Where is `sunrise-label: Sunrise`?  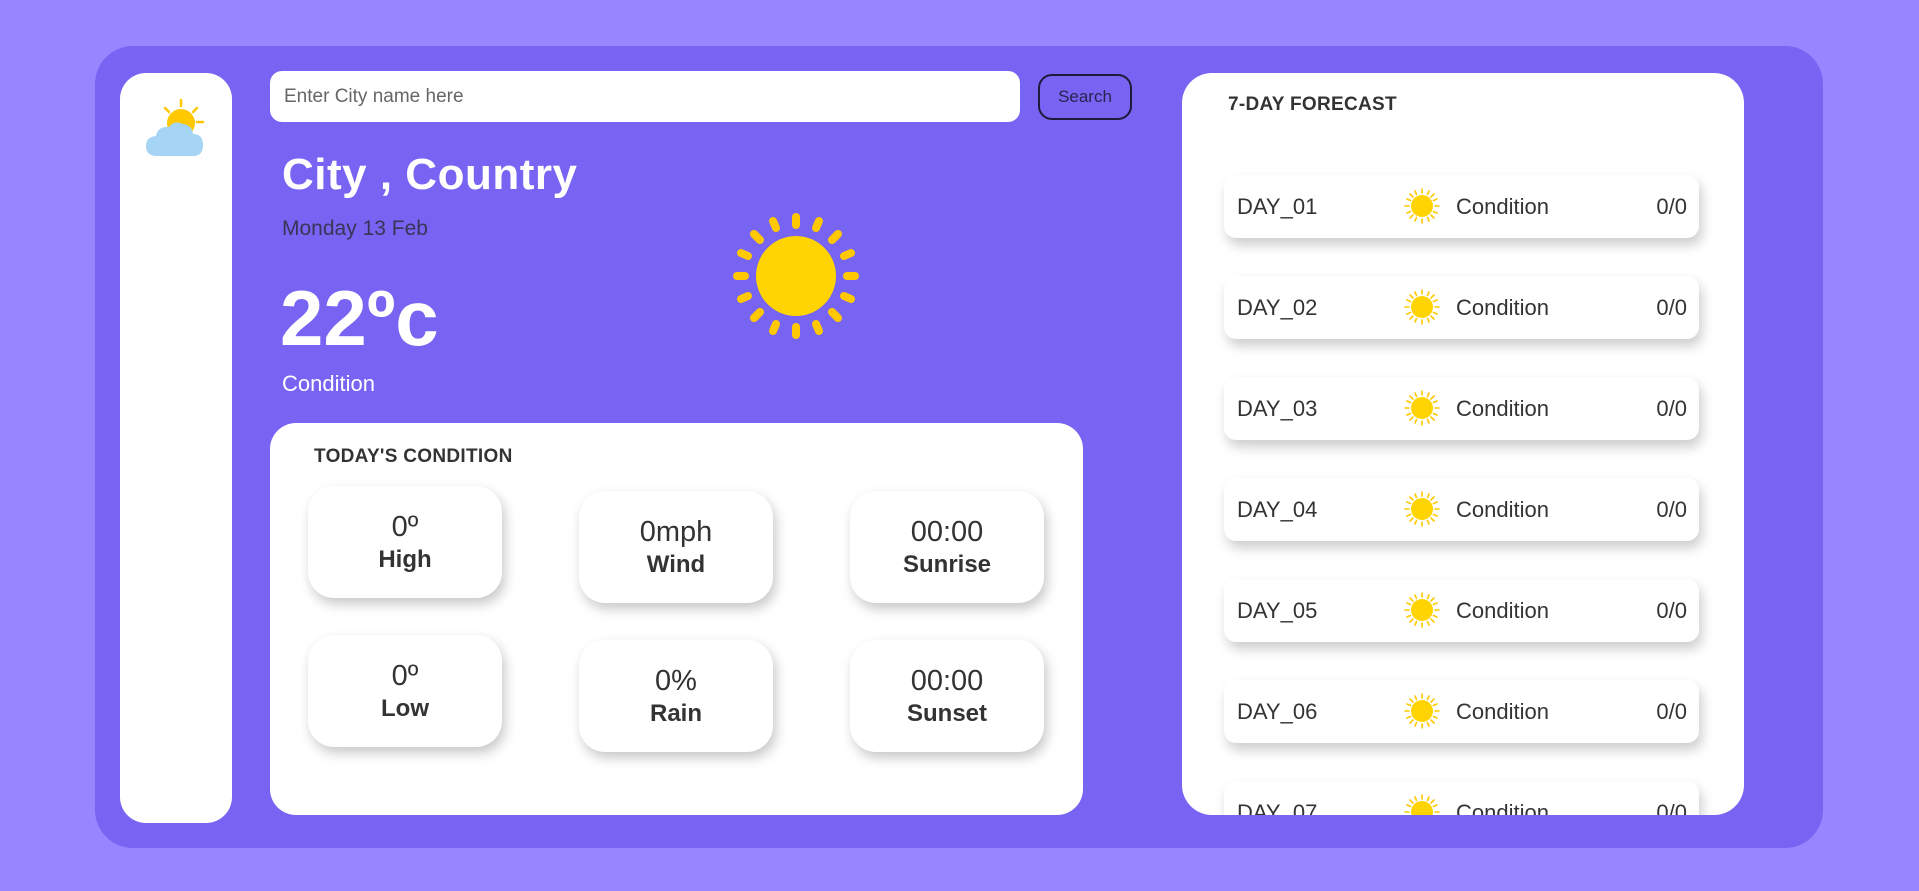
sunrise-label: Sunrise is located at coordinates (947, 564).